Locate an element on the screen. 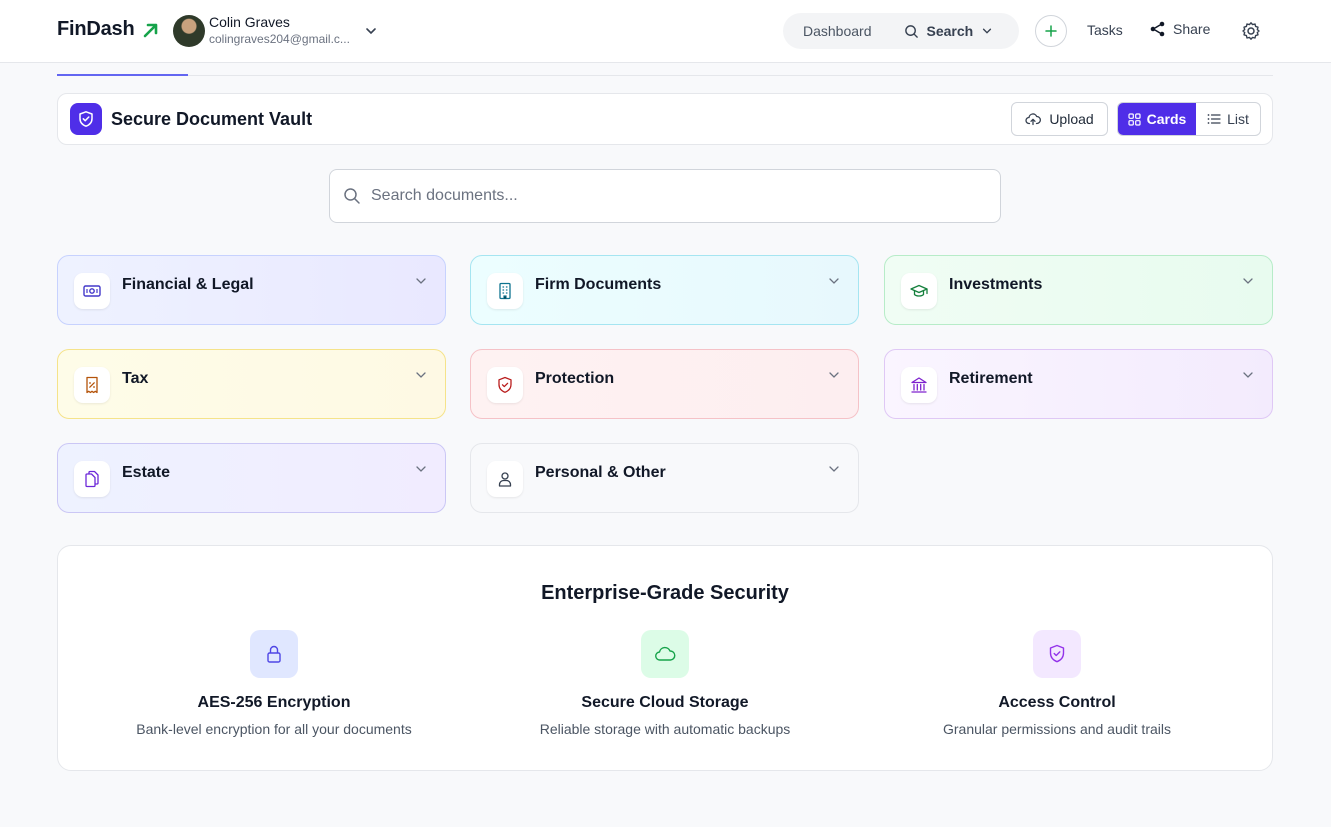  files-icon is located at coordinates (92, 479).